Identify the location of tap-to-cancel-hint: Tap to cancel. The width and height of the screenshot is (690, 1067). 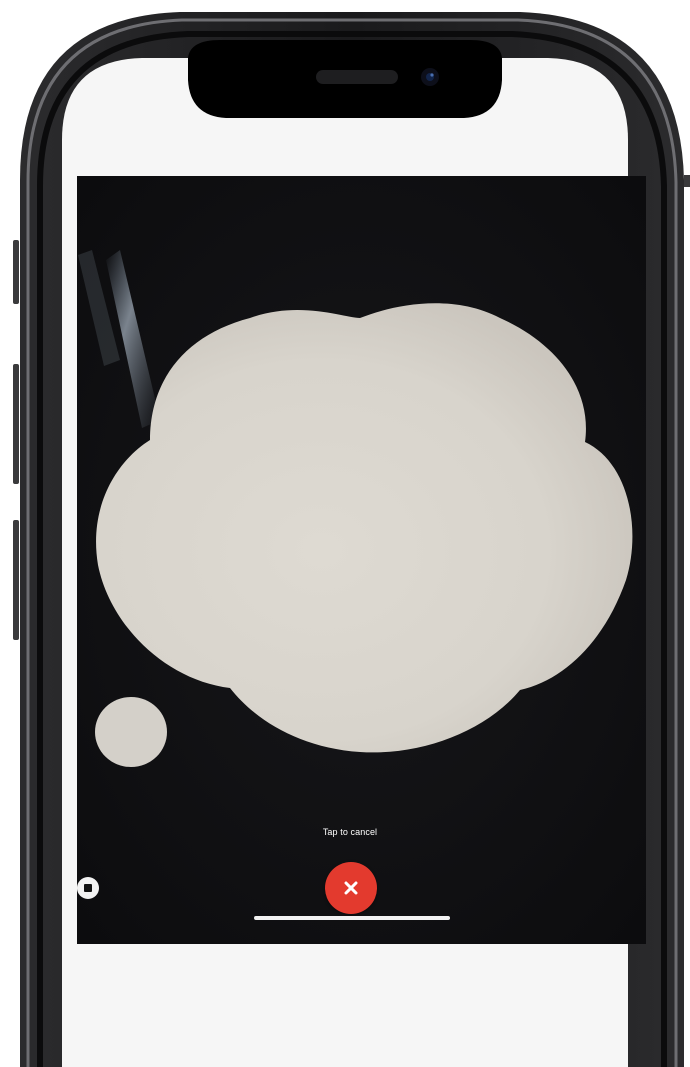
(350, 832).